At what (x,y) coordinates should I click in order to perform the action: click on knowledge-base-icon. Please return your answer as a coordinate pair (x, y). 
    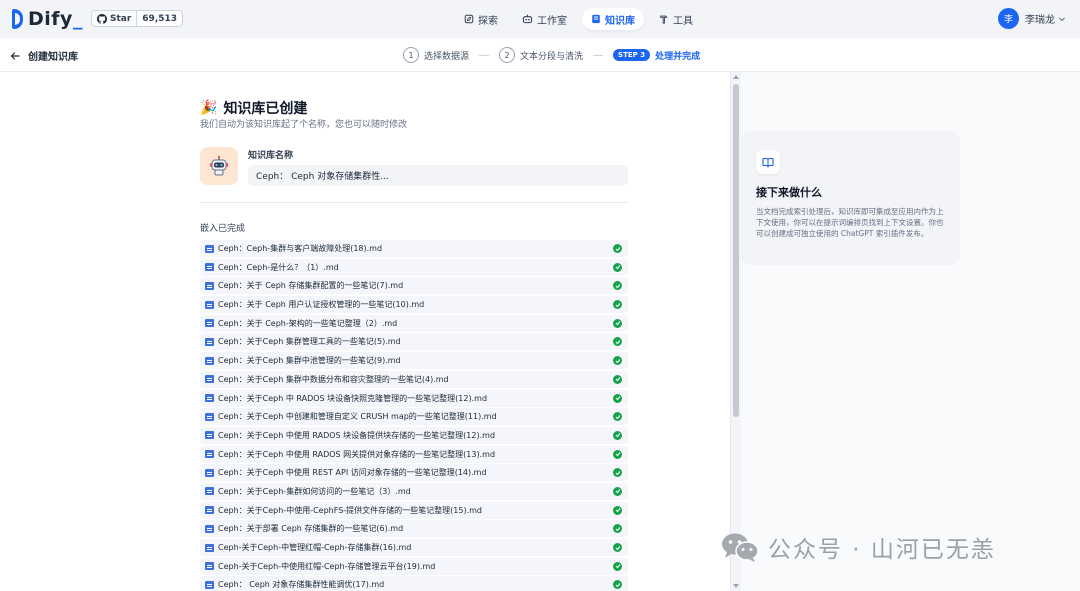
    Looking at the image, I should click on (219, 166).